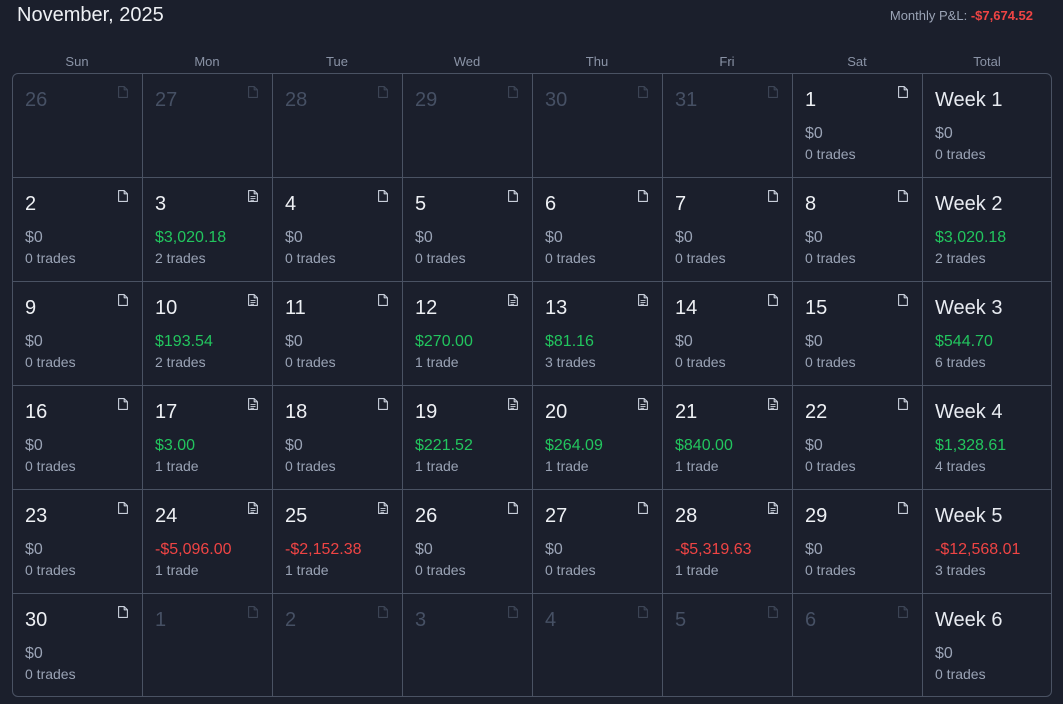 This screenshot has width=1063, height=704. What do you see at coordinates (858, 438) in the screenshot?
I see `day-cell: 22 $0 0 trades` at bounding box center [858, 438].